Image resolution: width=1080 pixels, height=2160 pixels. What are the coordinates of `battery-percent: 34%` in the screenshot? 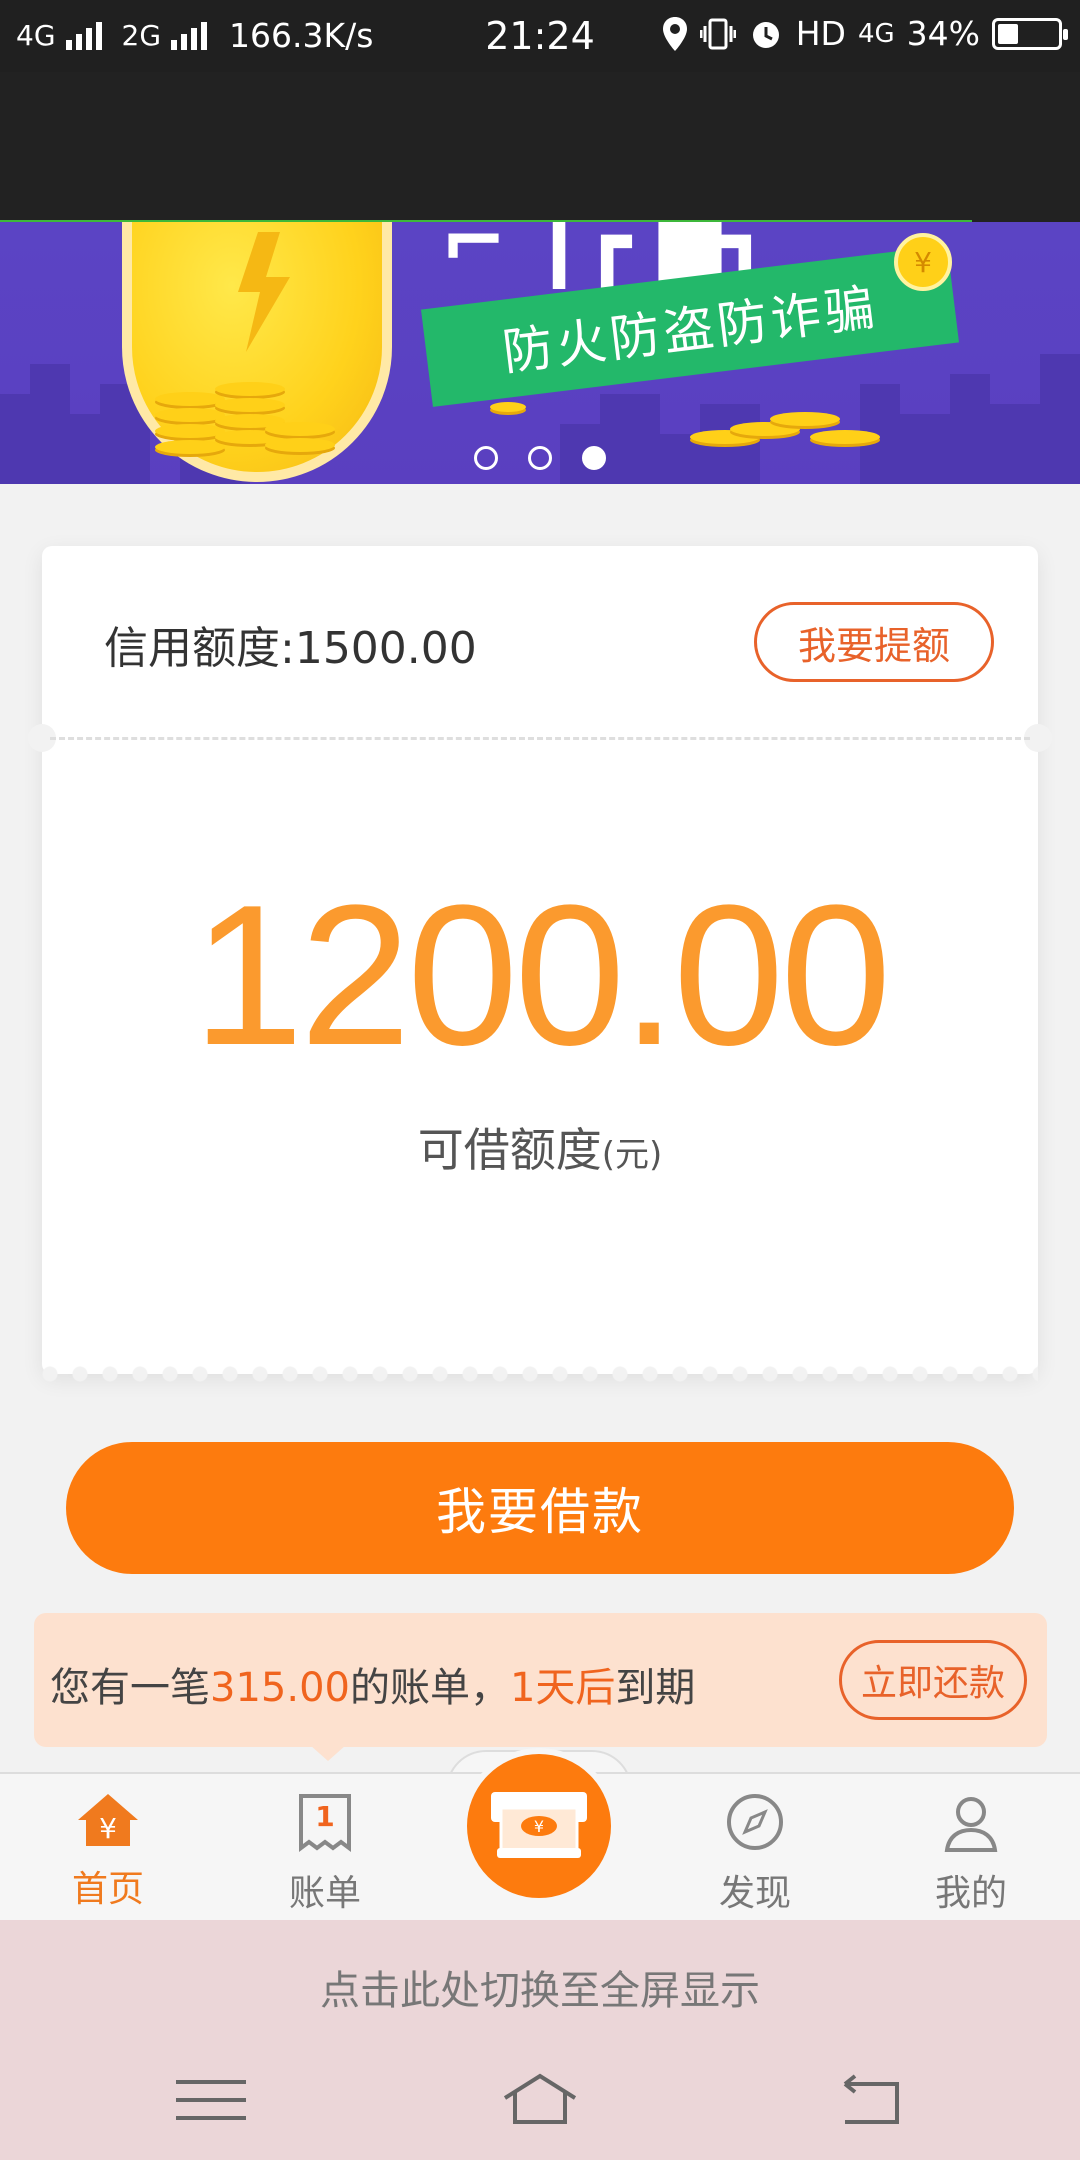 It's located at (943, 33).